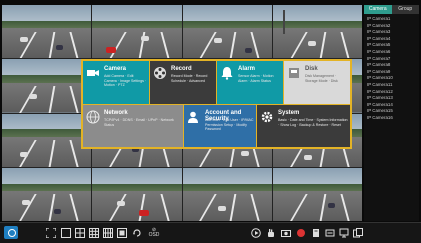 The height and width of the screenshot is (243, 421). What do you see at coordinates (391, 45) in the screenshot?
I see `list-item: IP Camera5` at bounding box center [391, 45].